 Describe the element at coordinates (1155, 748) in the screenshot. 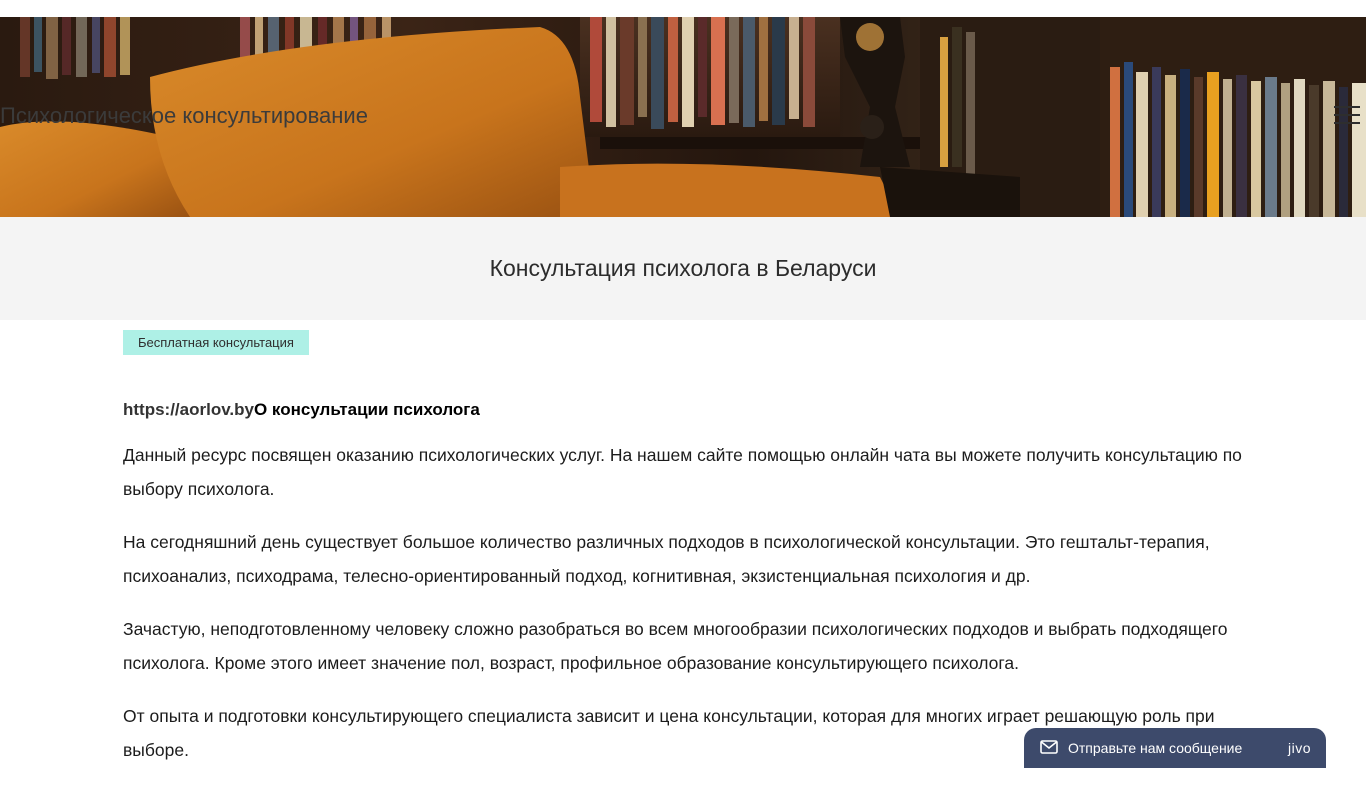

I see `chat-widget-label: Отправьте нам сообщение` at that location.